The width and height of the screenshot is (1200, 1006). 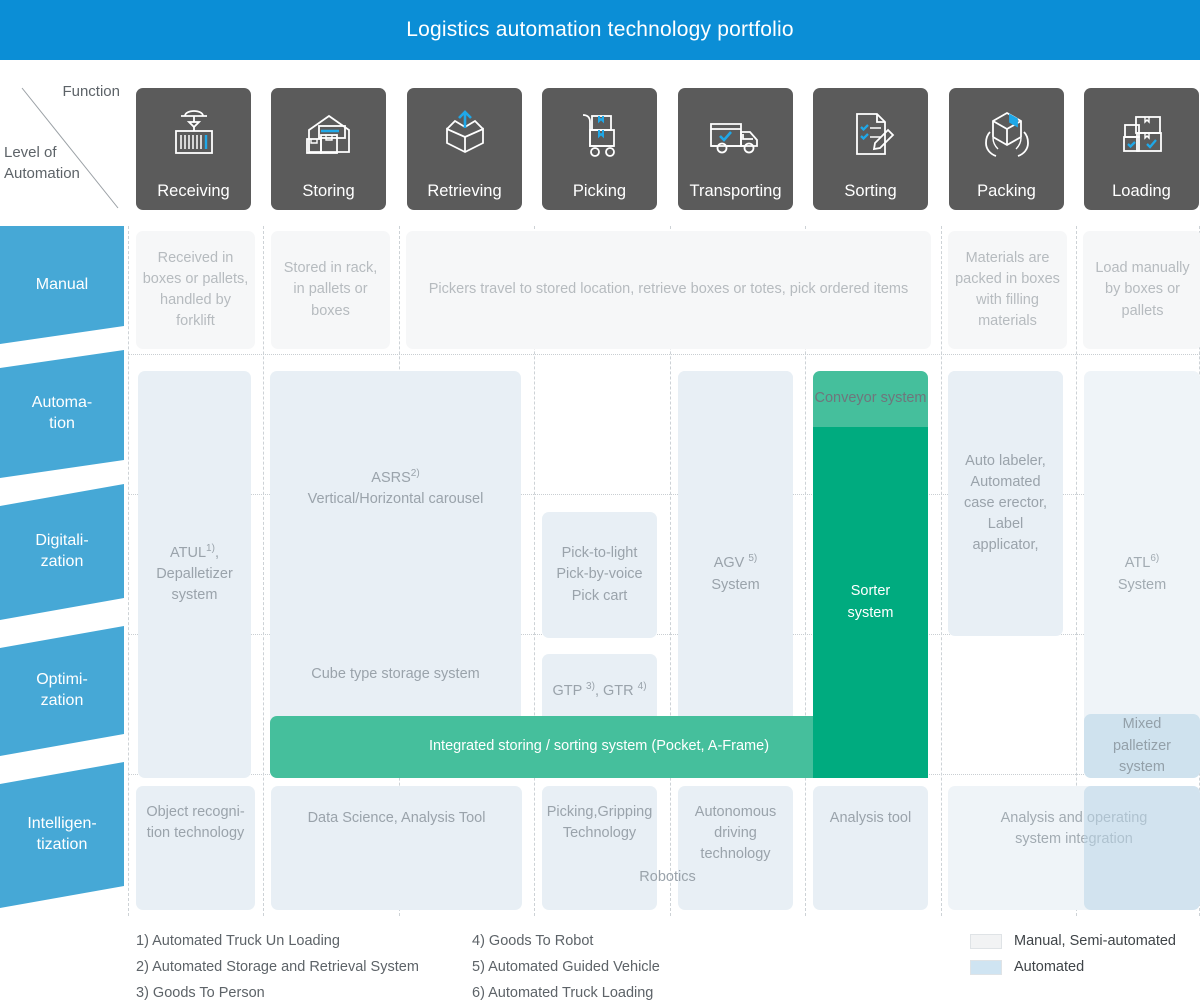 I want to click on truck-check-icon, so click(x=735, y=135).